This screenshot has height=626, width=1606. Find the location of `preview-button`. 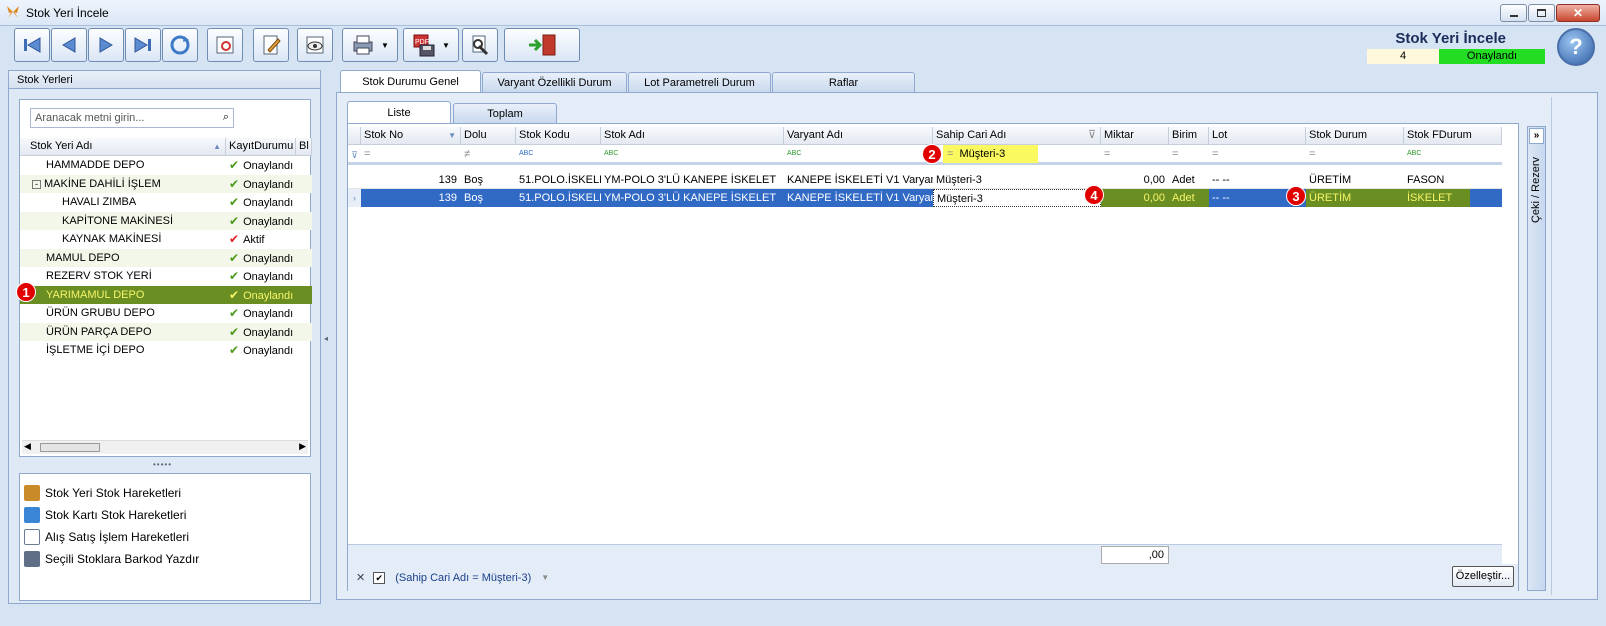

preview-button is located at coordinates (315, 45).